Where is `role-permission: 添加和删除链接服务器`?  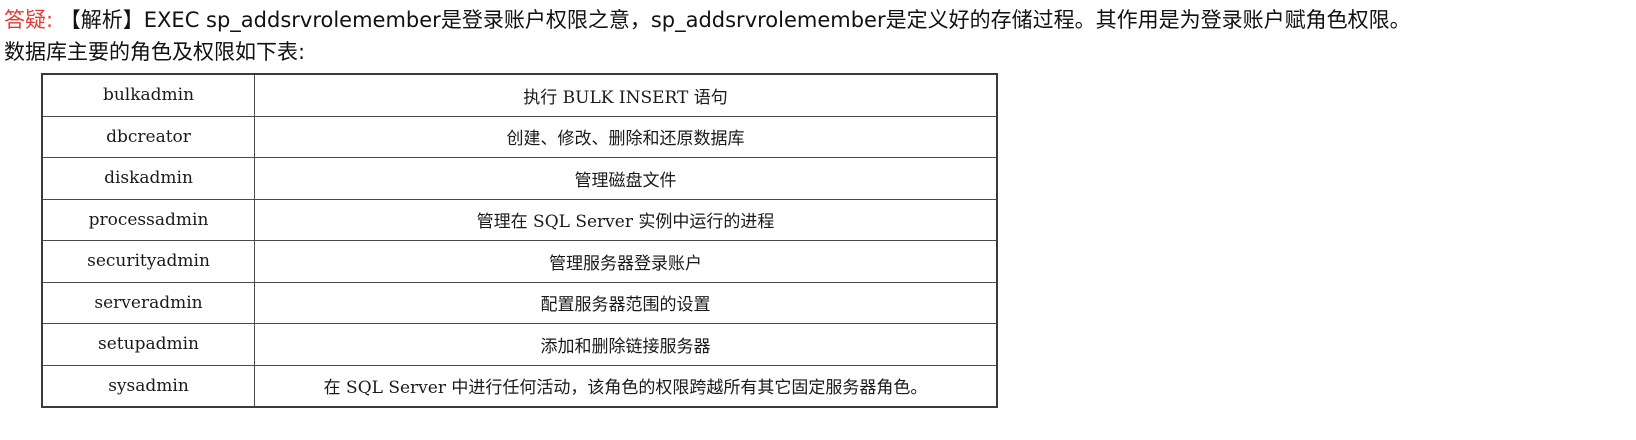
role-permission: 添加和删除链接服务器 is located at coordinates (626, 344).